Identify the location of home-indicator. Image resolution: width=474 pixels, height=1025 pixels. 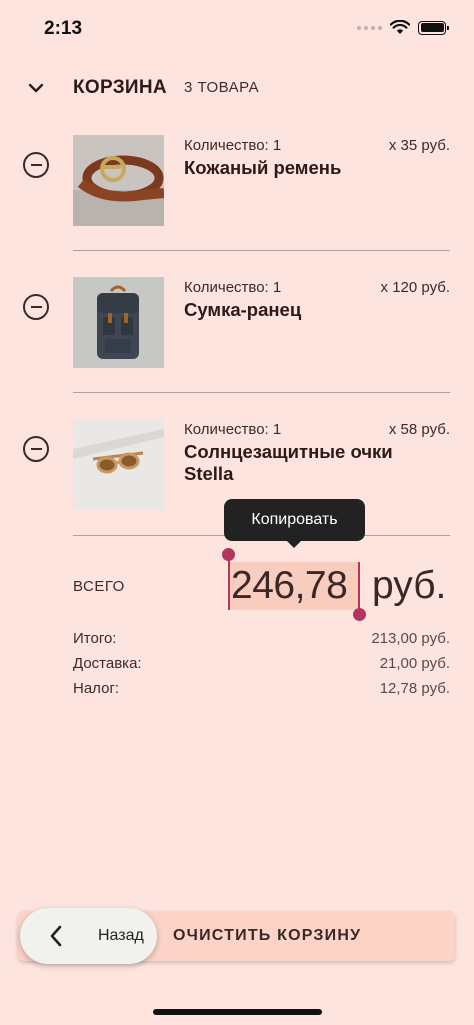
(237, 1012).